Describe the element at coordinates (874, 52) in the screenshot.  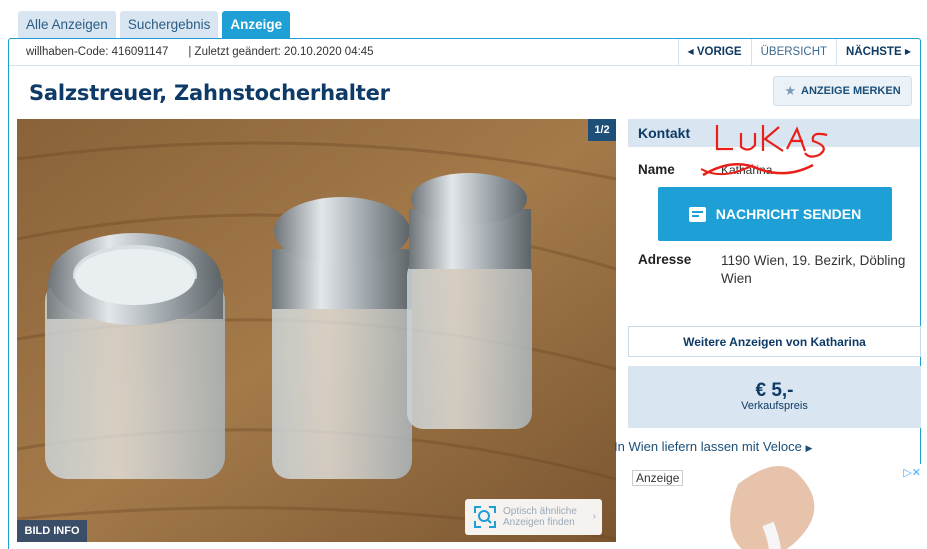
I see `next-label: NÄCHSTE` at that location.